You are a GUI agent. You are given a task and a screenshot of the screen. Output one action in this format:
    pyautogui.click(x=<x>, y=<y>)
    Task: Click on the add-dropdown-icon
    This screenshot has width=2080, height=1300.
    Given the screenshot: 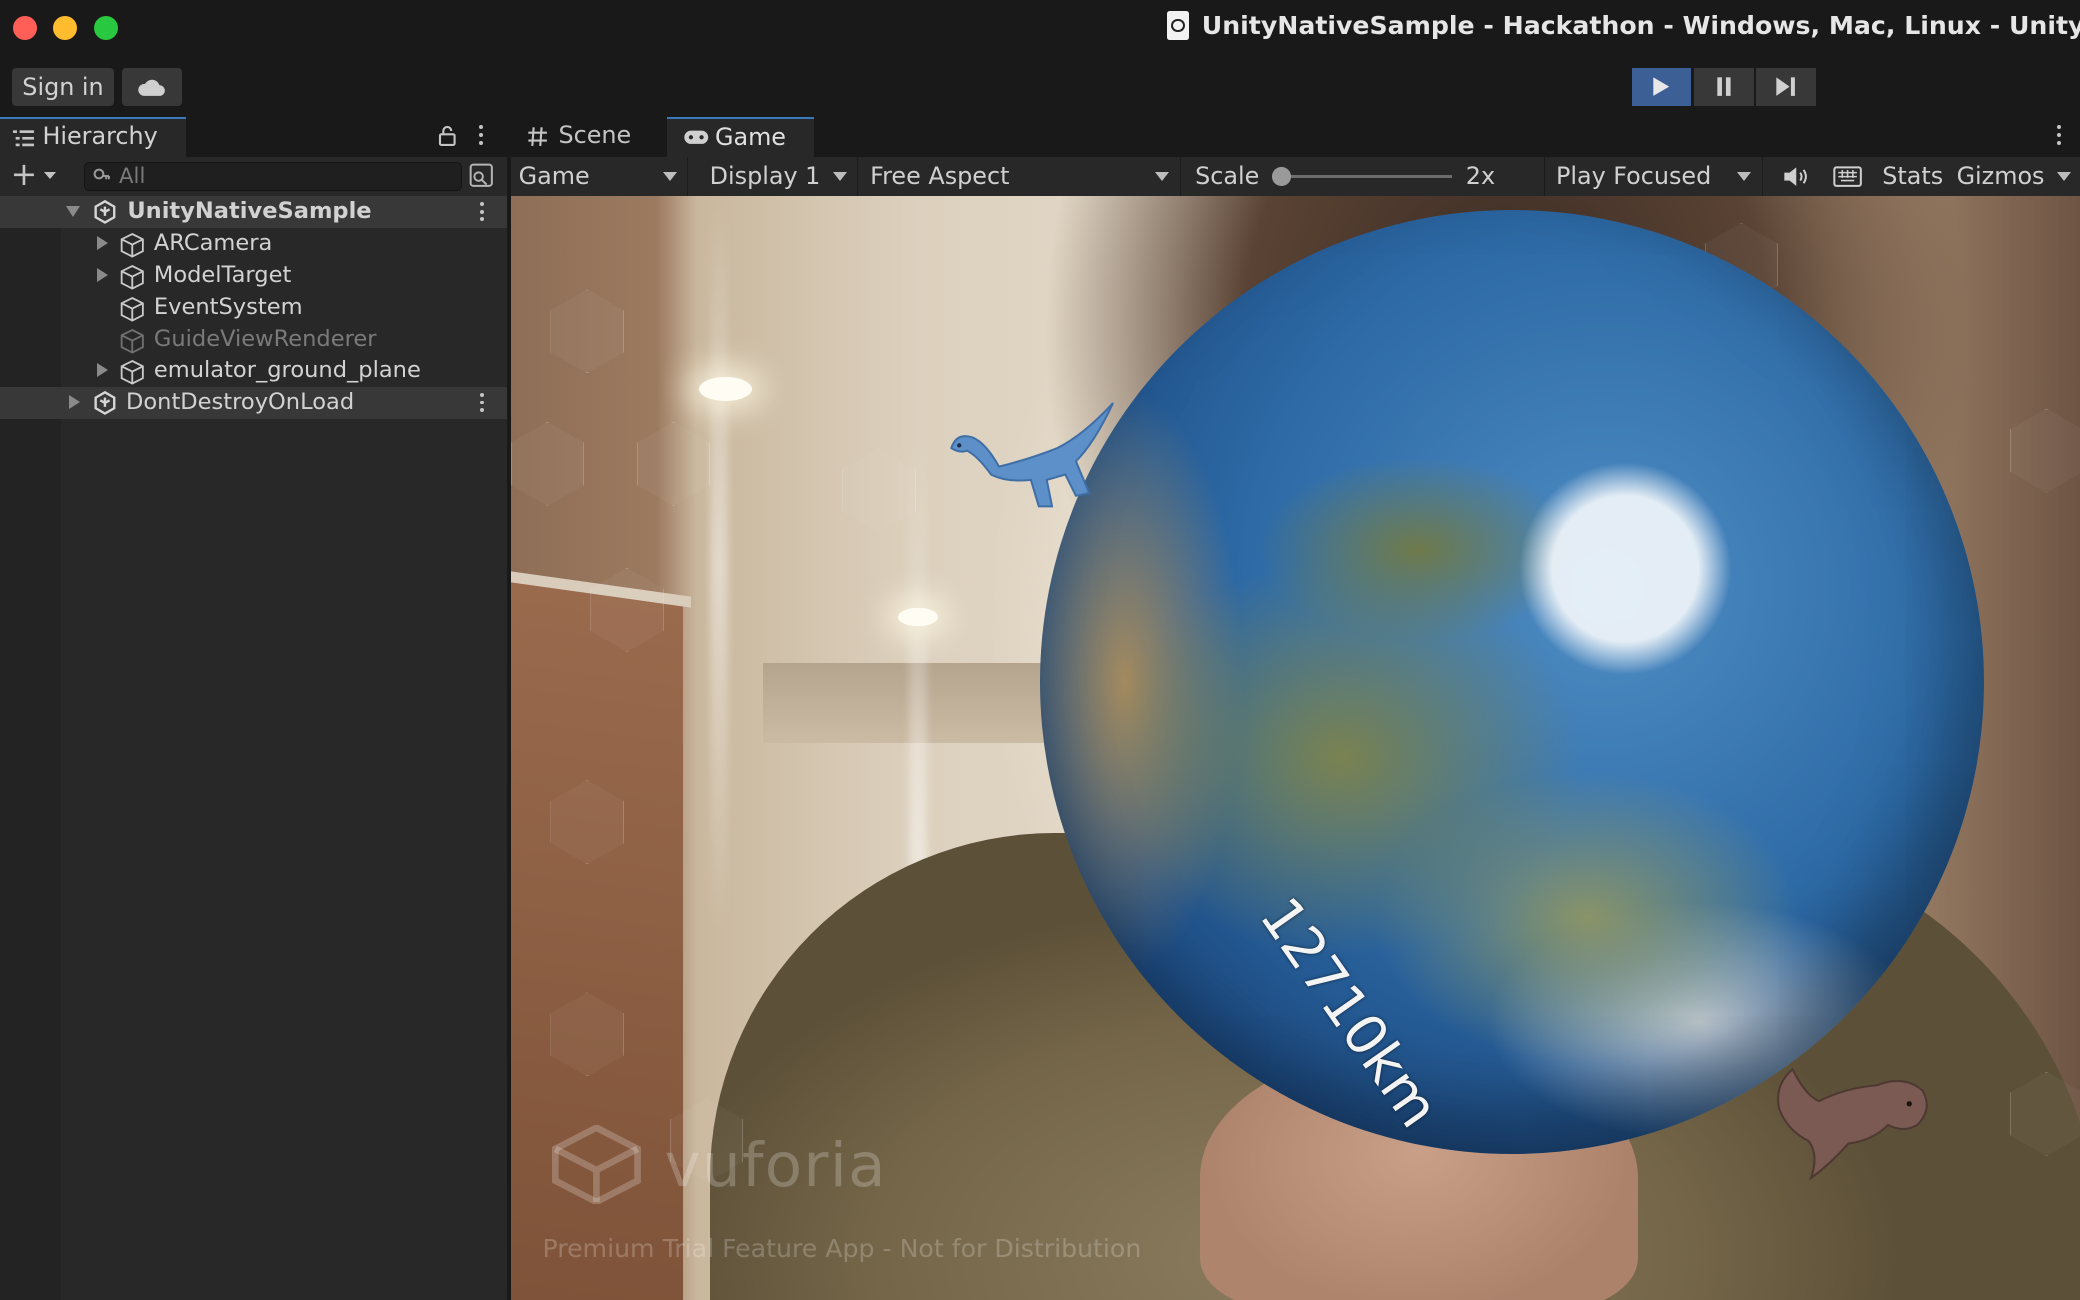 What is the action you would take?
    pyautogui.click(x=49, y=176)
    